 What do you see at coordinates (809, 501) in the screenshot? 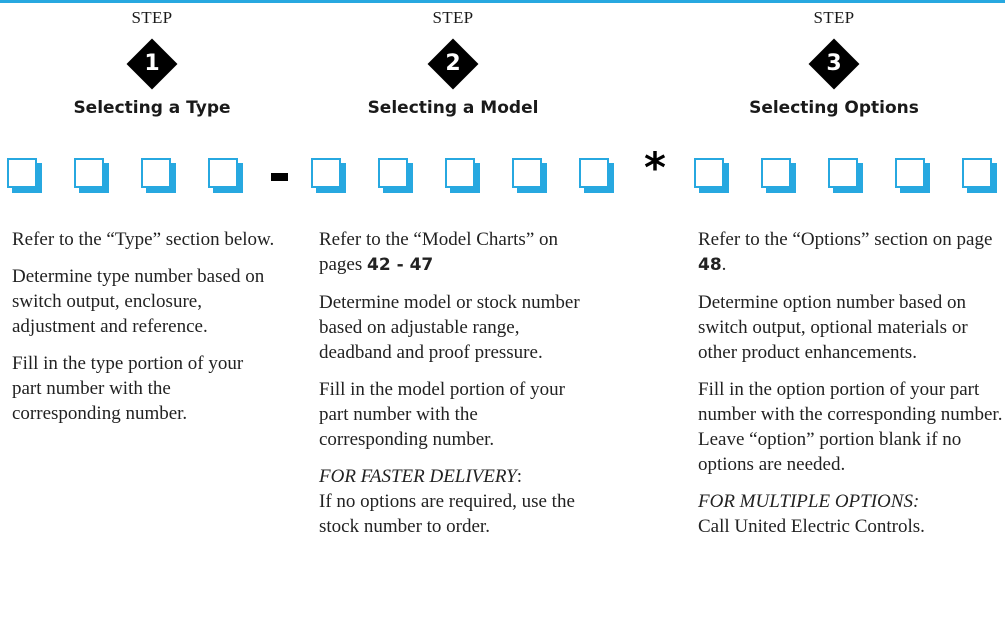
I see `options-note-label: FOR MULTIPLE OPTIONS:` at bounding box center [809, 501].